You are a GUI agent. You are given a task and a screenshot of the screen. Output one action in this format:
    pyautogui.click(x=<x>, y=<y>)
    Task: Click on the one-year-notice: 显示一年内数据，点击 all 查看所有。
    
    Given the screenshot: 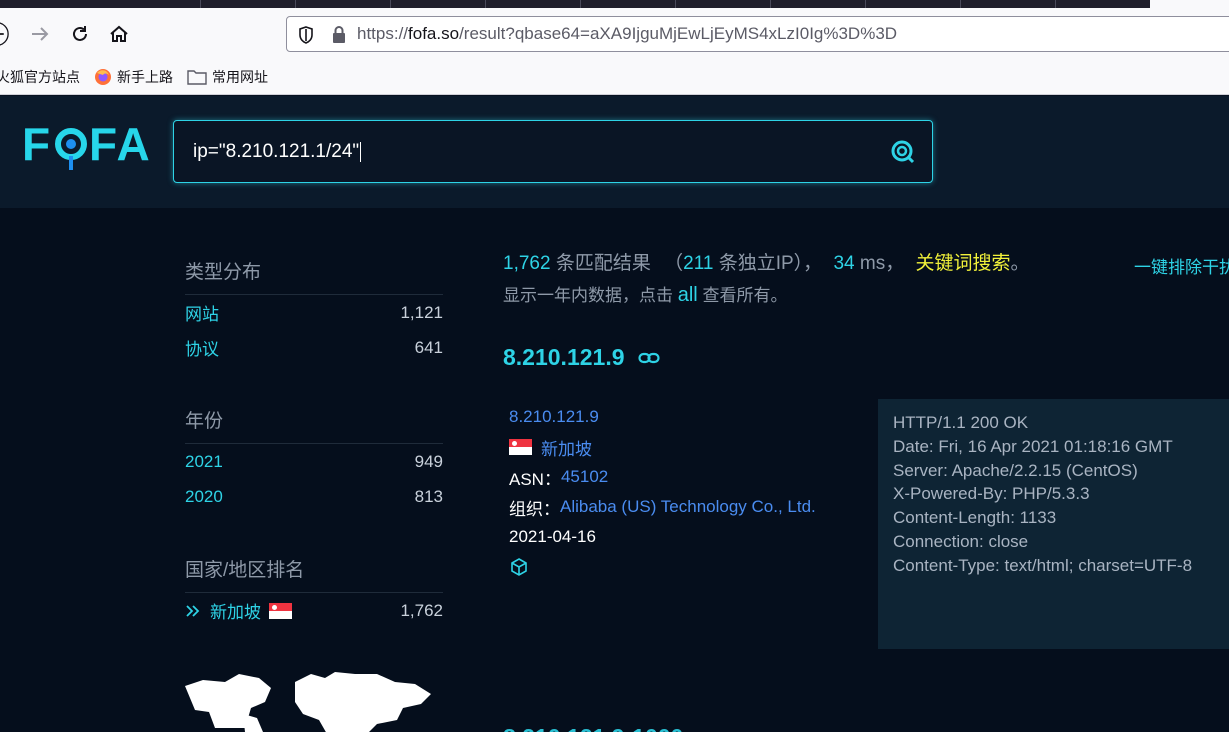 What is the action you would take?
    pyautogui.click(x=645, y=295)
    